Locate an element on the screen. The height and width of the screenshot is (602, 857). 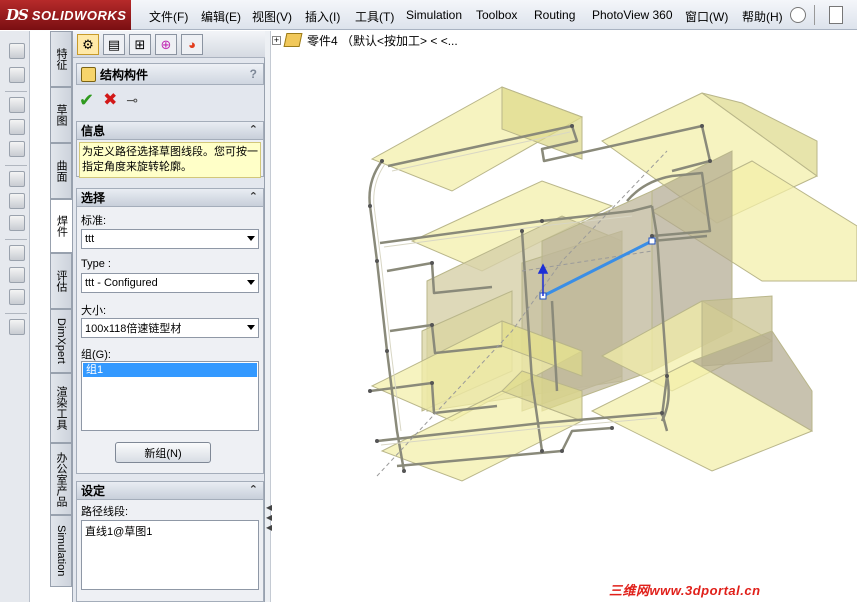
dimxpert-manager-icon: ⊕ is located at coordinates (166, 44).